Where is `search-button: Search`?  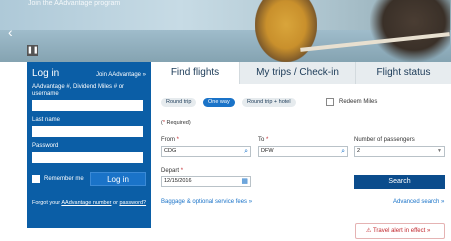 search-button: Search is located at coordinates (399, 182).